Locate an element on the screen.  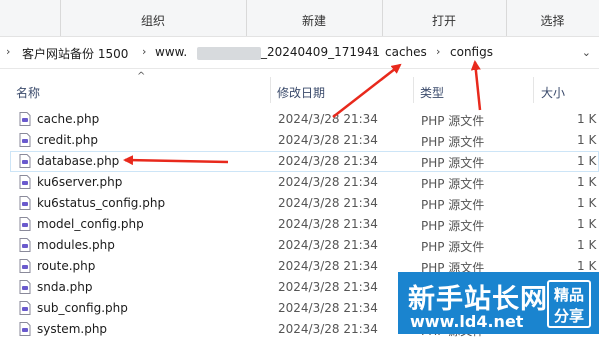
table-row: ku6server.php 2024/3/28 21:34 PHP 源文件 1 K is located at coordinates (304, 182).